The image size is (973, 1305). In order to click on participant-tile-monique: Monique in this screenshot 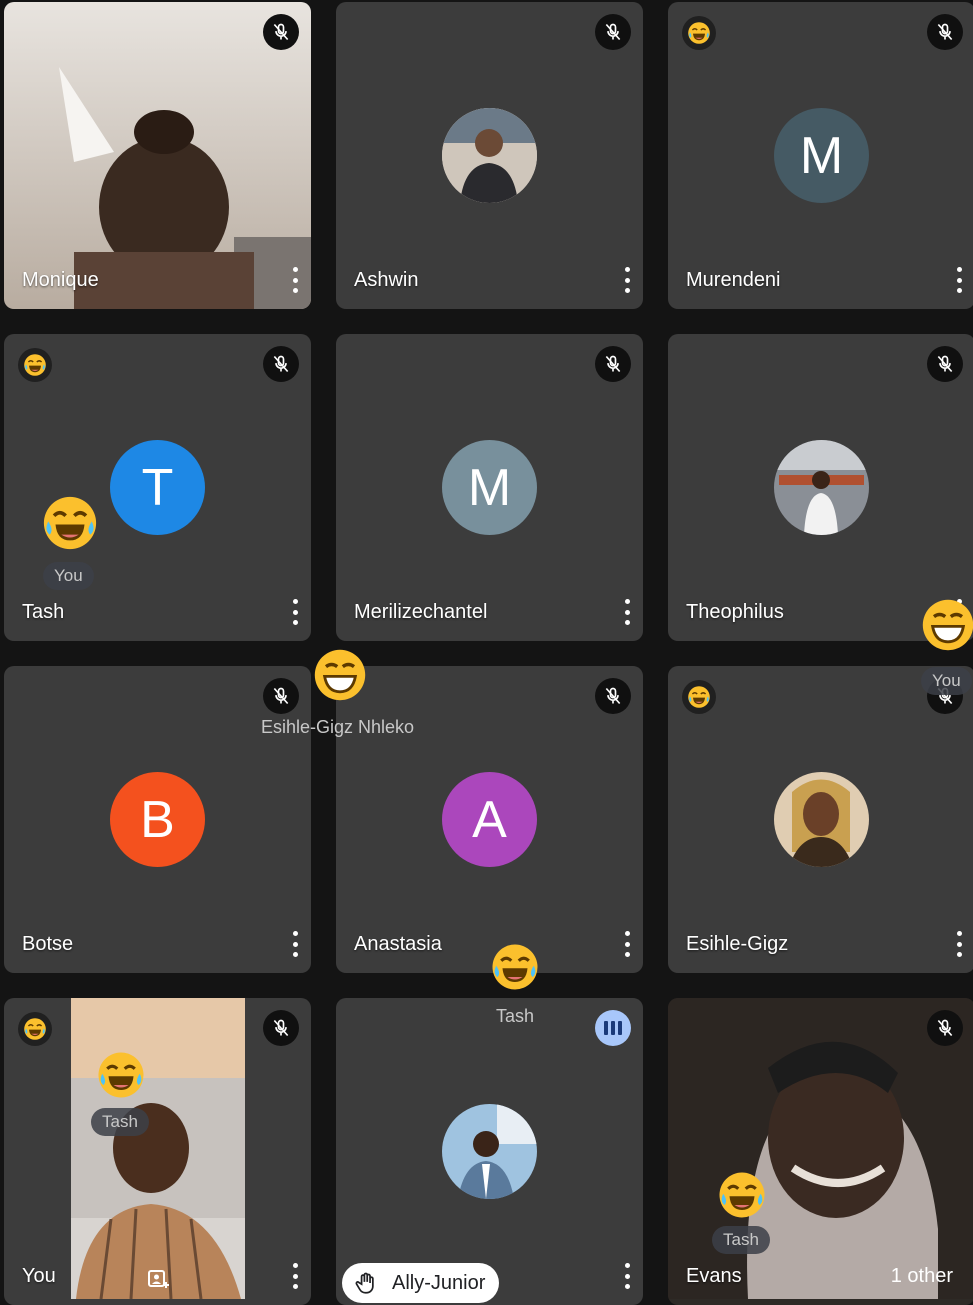, I will do `click(157, 155)`.